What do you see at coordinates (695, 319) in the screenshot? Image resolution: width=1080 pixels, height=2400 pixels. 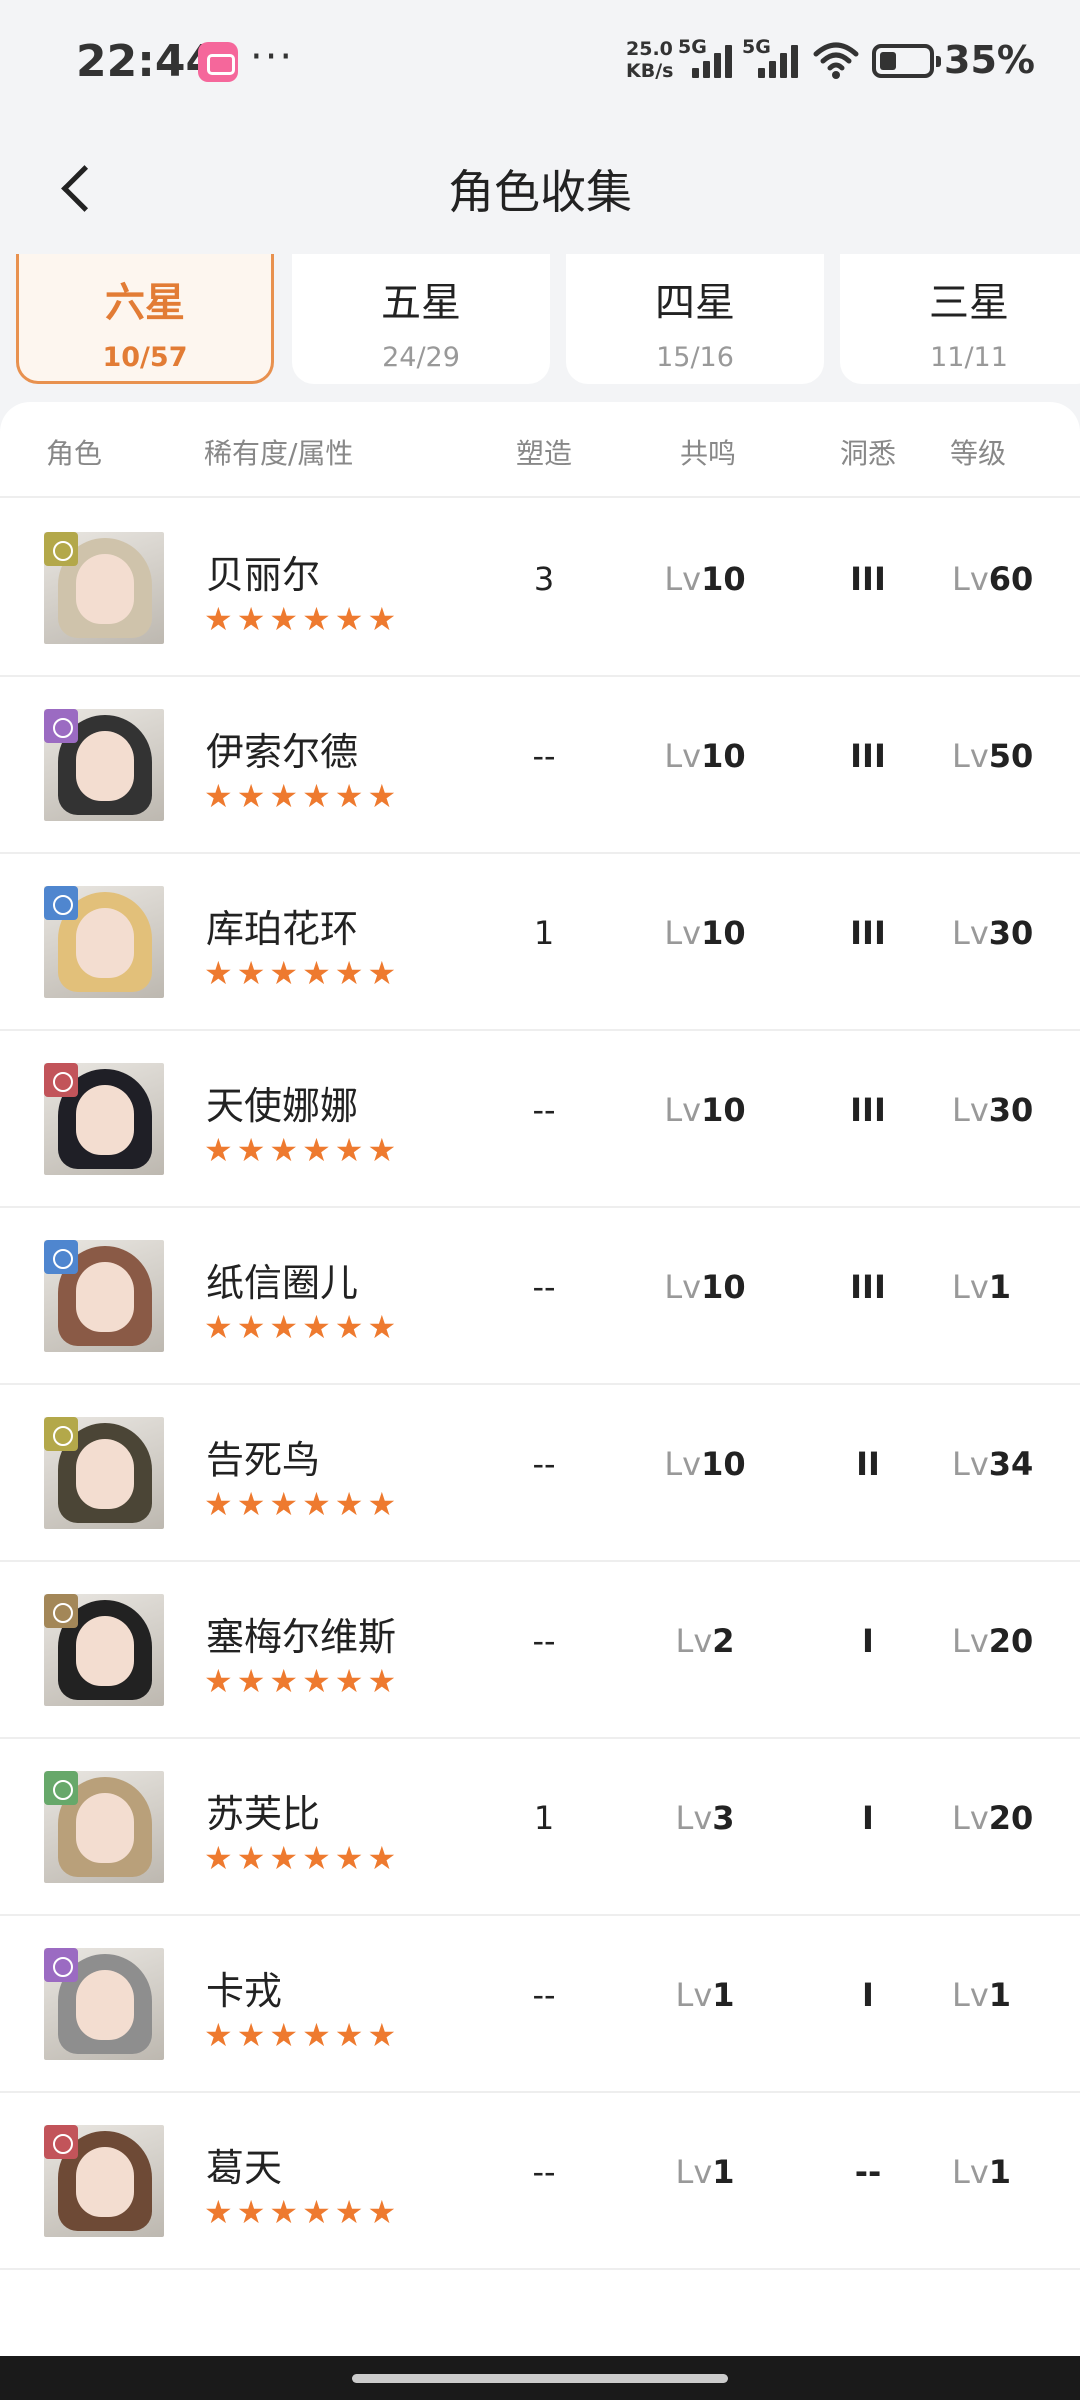 I see `tab-four-star: 四星 15/16` at bounding box center [695, 319].